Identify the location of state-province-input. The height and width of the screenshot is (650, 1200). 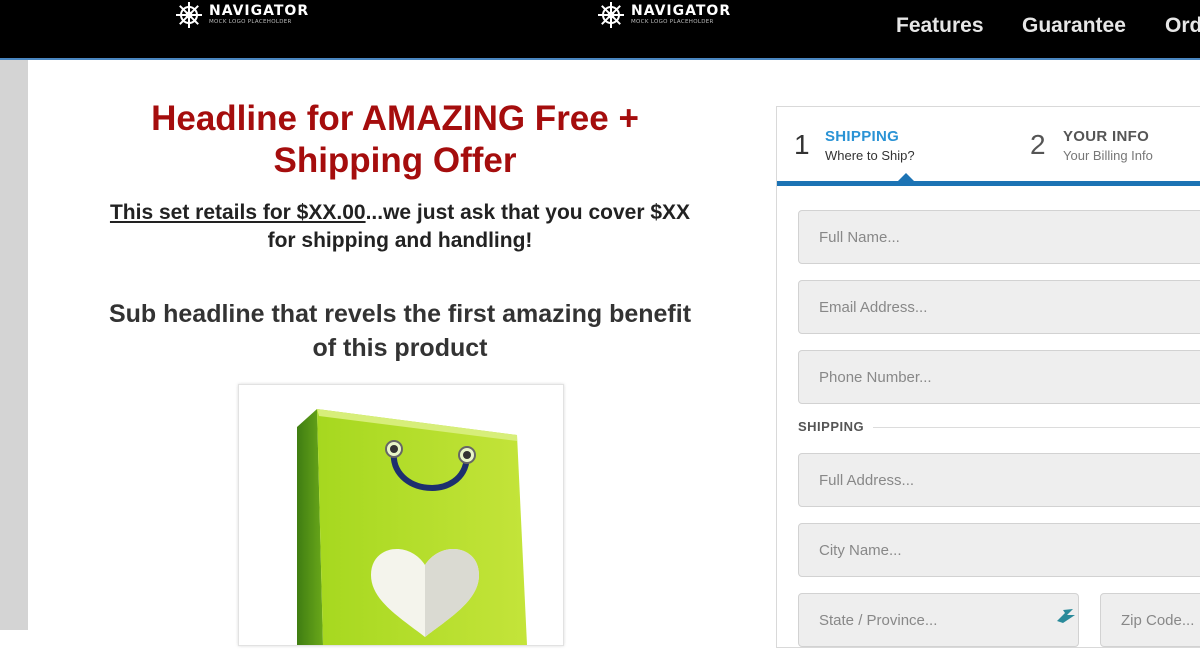
(938, 620).